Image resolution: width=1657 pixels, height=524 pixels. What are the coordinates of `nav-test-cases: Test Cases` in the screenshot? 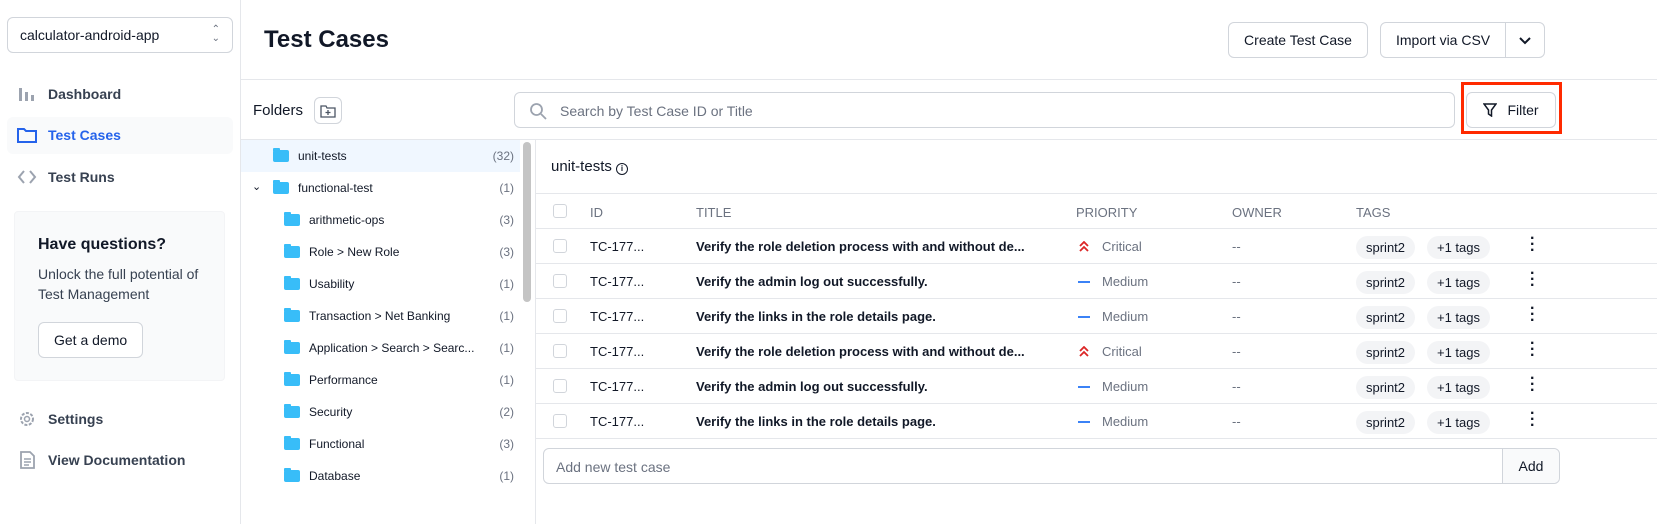 It's located at (120, 135).